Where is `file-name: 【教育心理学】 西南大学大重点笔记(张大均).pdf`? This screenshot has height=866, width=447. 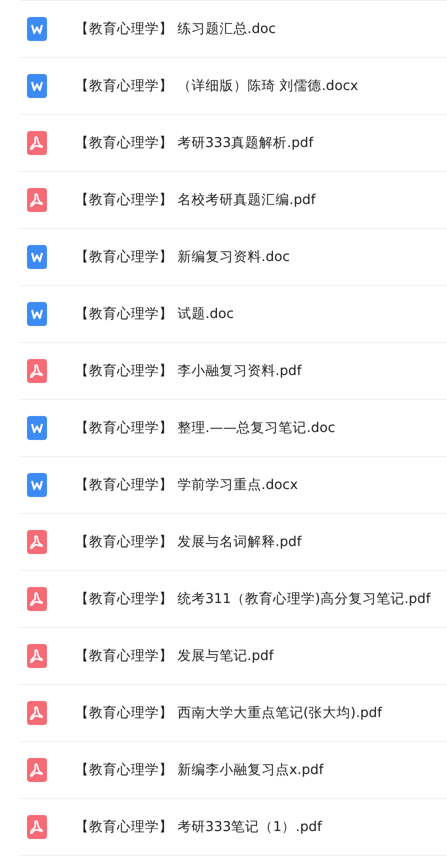 file-name: 【教育心理学】 西南大学大重点笔记(张大均).pdf is located at coordinates (228, 713).